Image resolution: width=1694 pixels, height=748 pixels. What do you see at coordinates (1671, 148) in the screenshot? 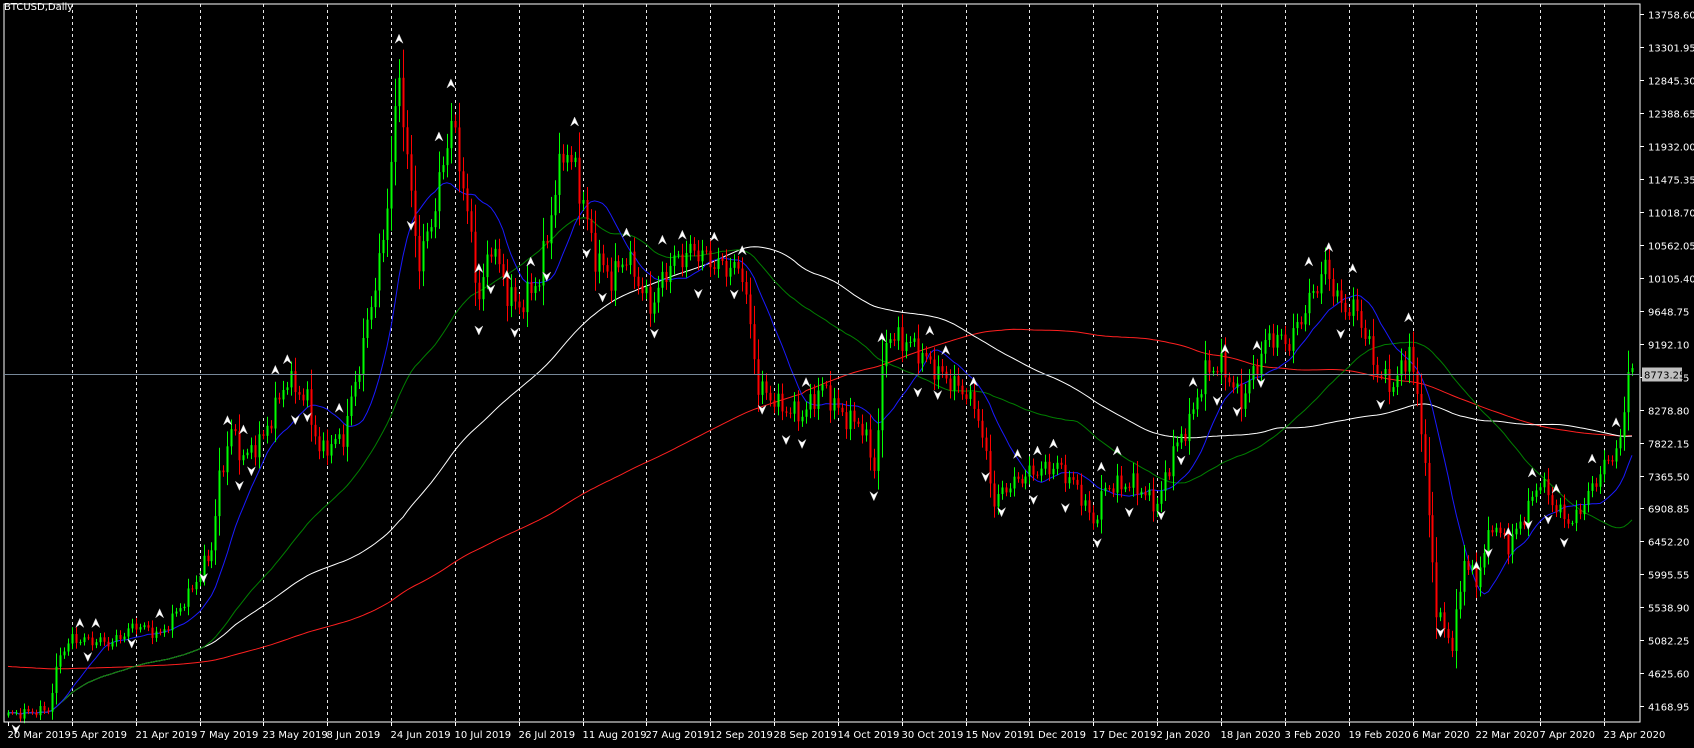
I see `y-tick-label: 11932.00` at bounding box center [1671, 148].